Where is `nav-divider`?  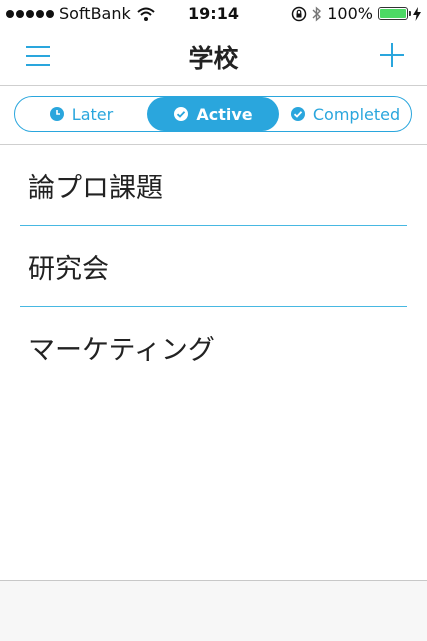
nav-divider is located at coordinates (213, 85).